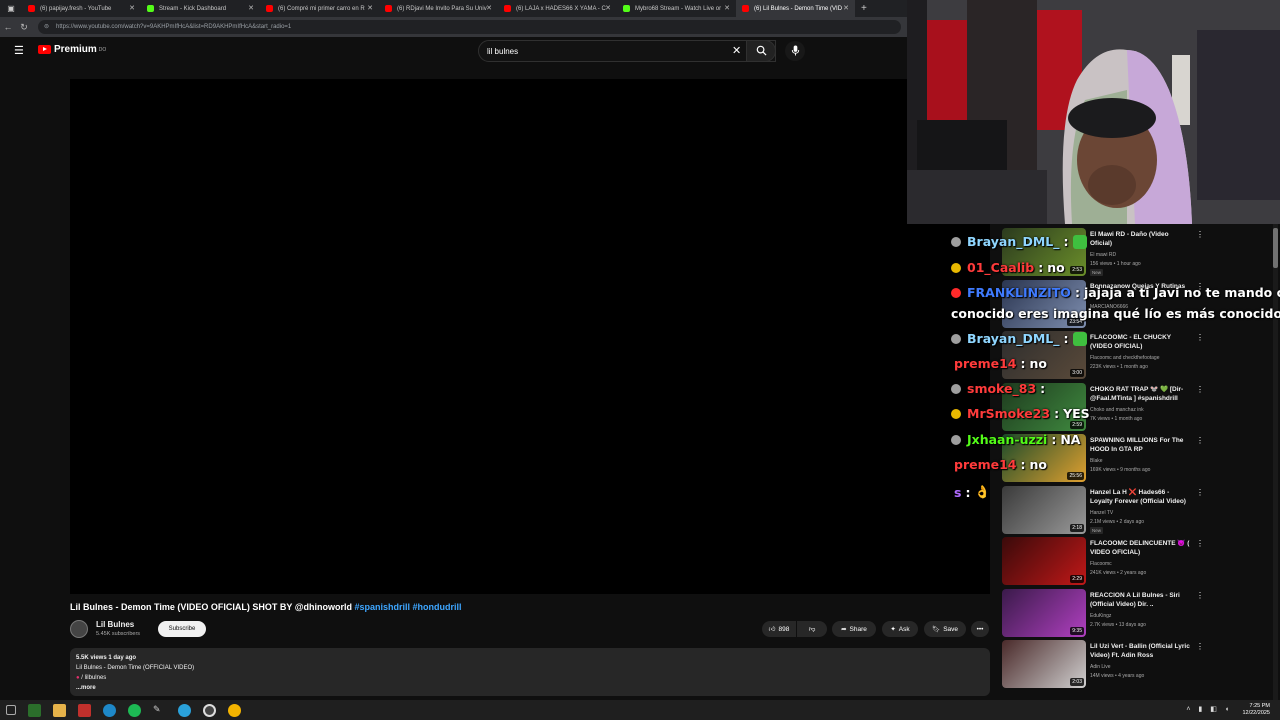  Describe the element at coordinates (1118, 573) in the screenshot. I see `recommended-views: 241K views • 2 years ago` at that location.